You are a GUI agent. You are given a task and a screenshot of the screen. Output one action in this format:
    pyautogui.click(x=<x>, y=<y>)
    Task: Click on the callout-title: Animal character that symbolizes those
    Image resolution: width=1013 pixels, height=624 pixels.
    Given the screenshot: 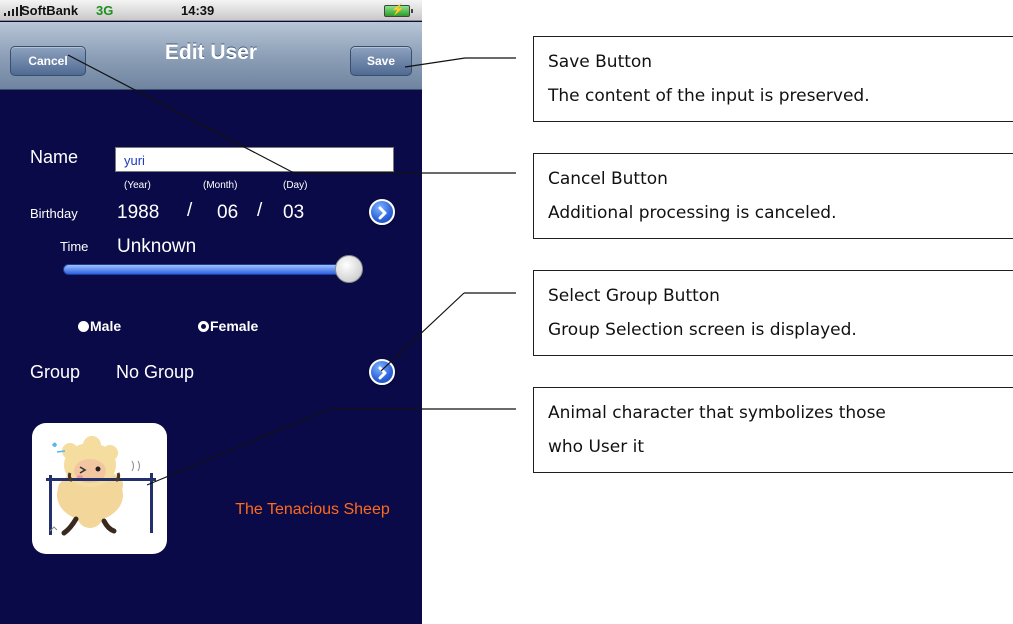 What is the action you would take?
    pyautogui.click(x=717, y=413)
    